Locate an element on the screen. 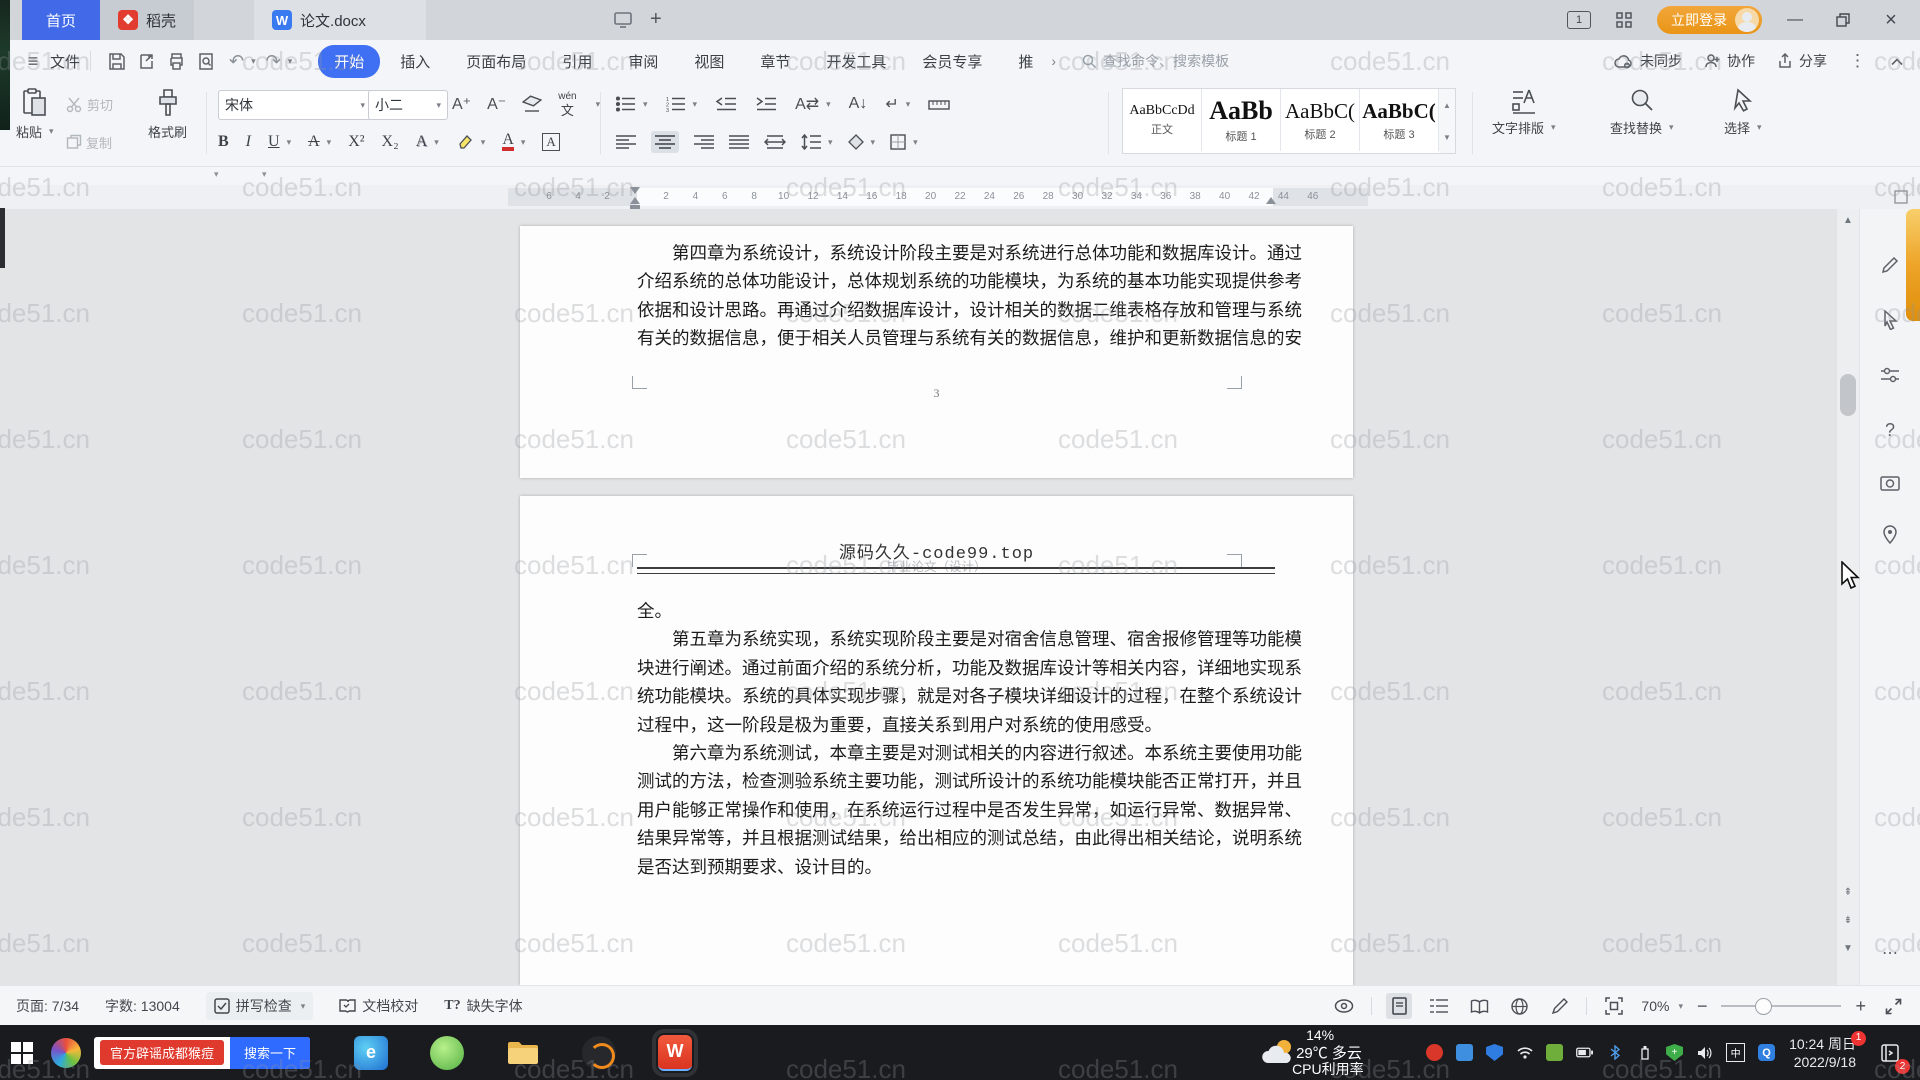 The image size is (1920, 1080). borders-button: ▾ is located at coordinates (904, 142).